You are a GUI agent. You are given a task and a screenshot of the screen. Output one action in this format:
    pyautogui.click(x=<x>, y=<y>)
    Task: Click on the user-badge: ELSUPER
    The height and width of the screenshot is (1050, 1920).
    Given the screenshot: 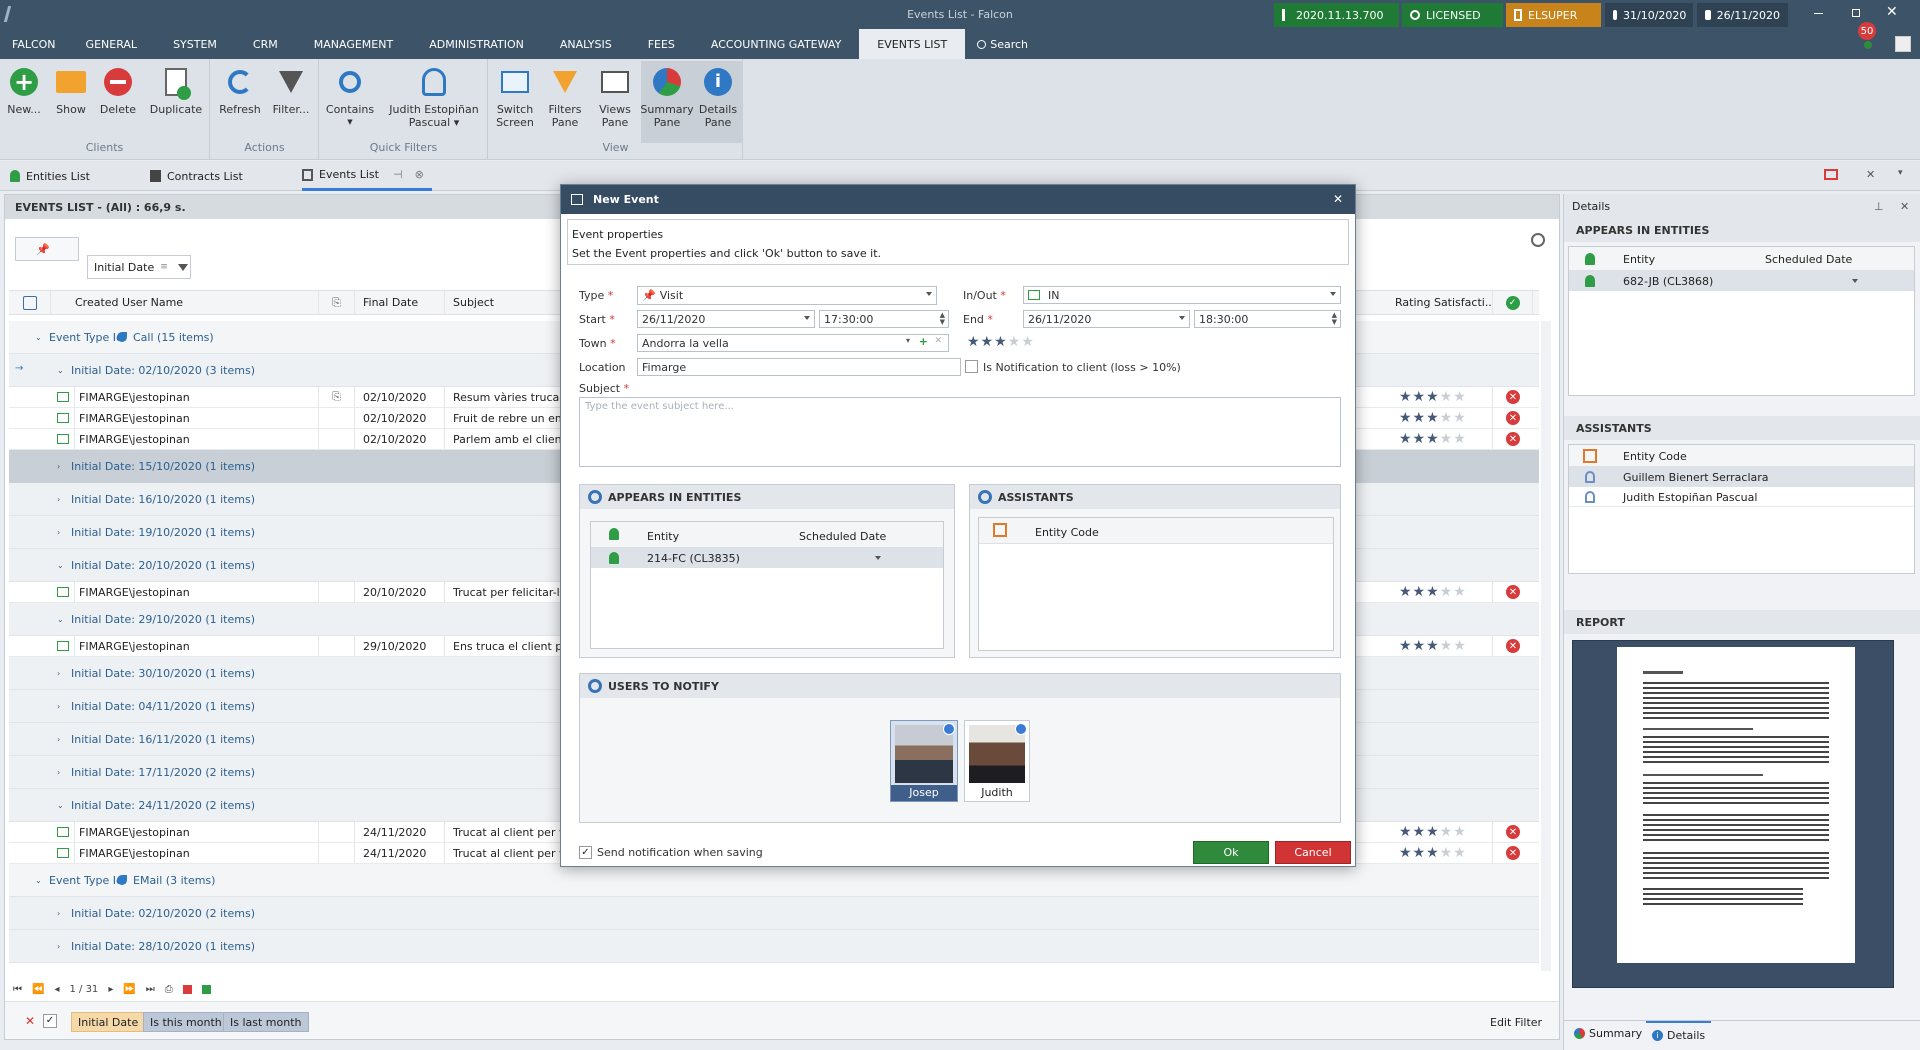 What is the action you would take?
    pyautogui.click(x=1553, y=15)
    